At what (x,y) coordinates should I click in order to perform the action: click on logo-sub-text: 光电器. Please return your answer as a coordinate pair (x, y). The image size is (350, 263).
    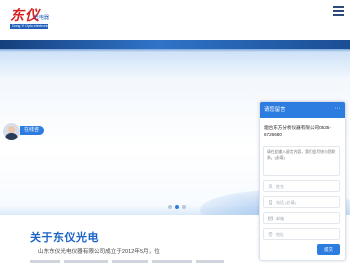
    Looking at the image, I should click on (42, 18).